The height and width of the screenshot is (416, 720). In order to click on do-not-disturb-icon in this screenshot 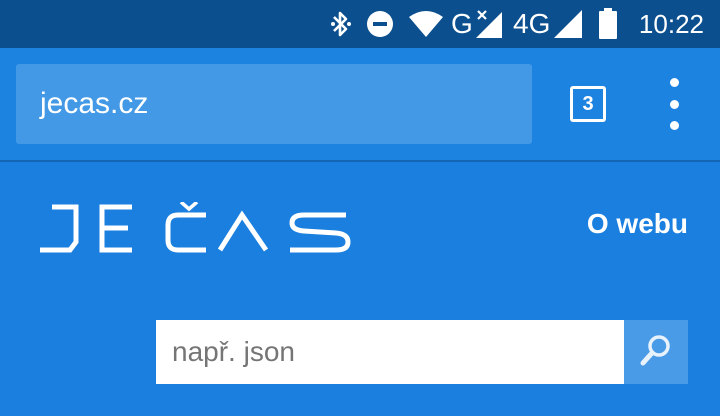, I will do `click(380, 24)`.